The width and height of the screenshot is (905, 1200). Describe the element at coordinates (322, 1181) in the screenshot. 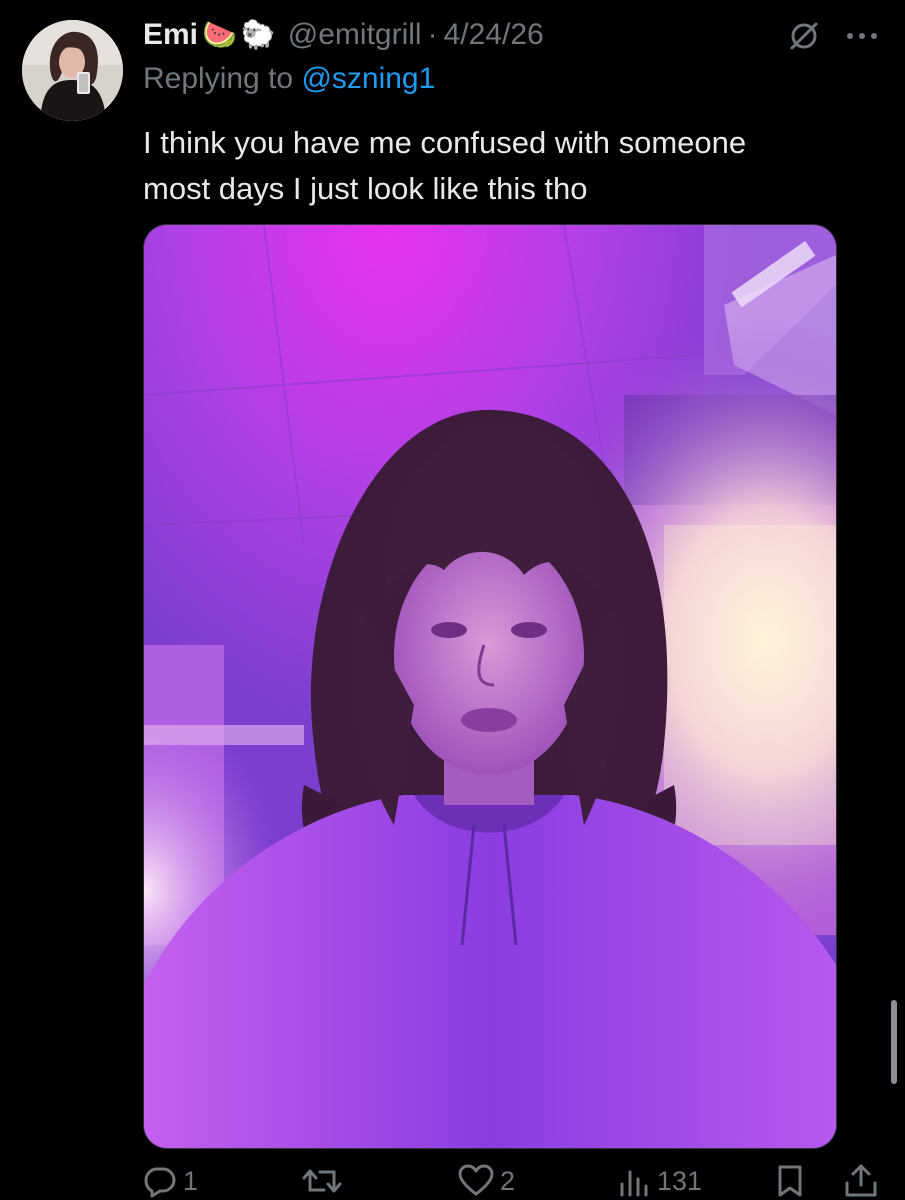

I see `repost-icon` at that location.